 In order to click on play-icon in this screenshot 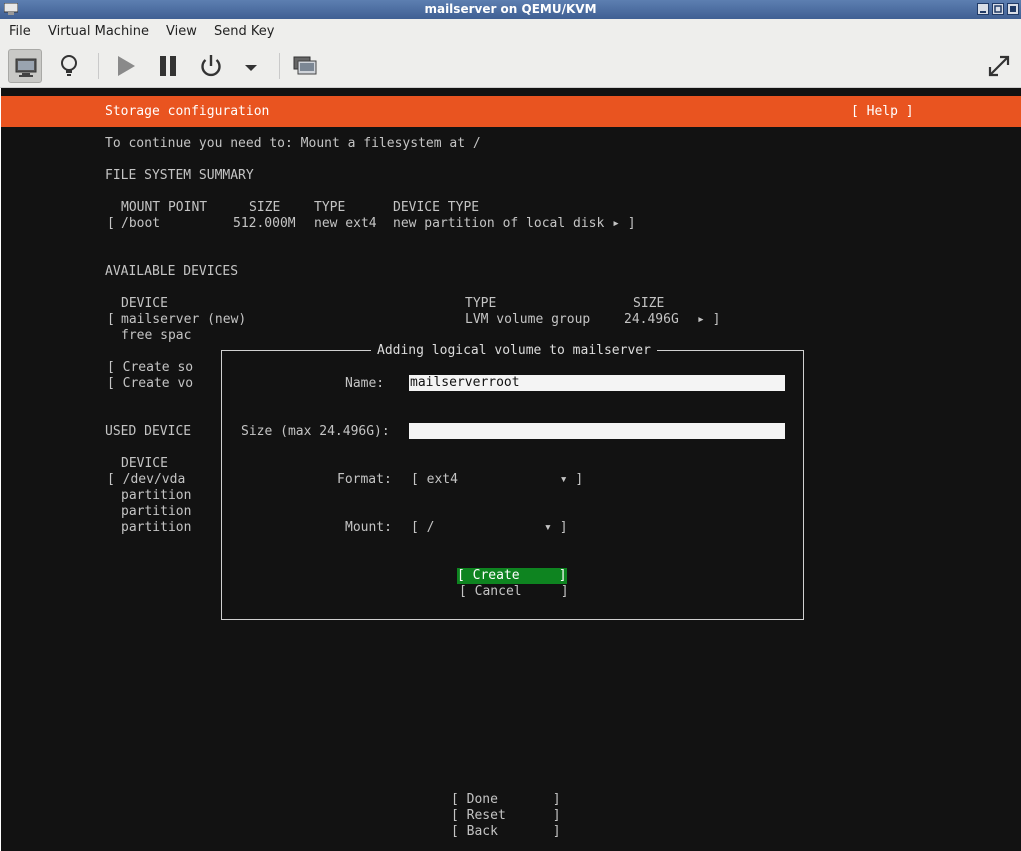, I will do `click(126, 66)`.